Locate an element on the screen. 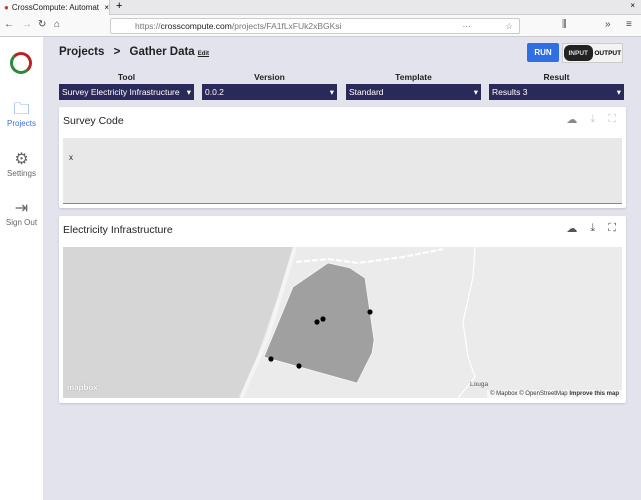  home-icon: ⌂ is located at coordinates (57, 24).